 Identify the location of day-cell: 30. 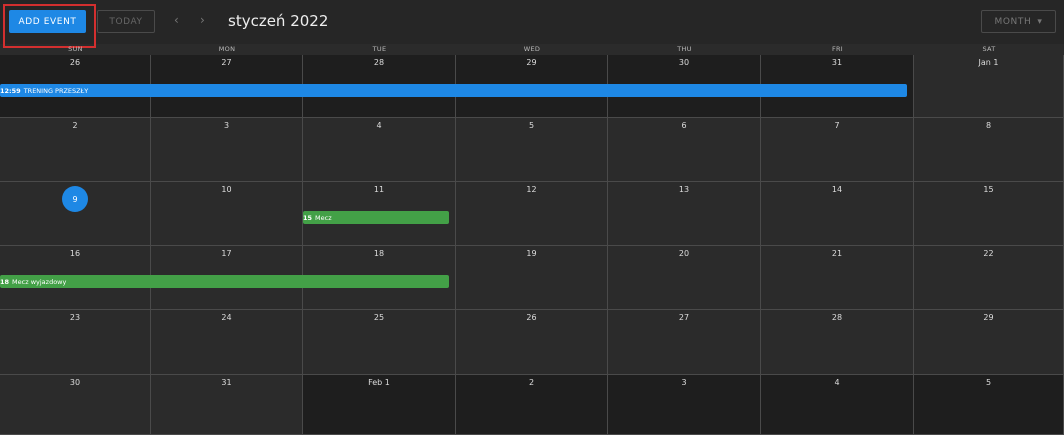
(75, 405).